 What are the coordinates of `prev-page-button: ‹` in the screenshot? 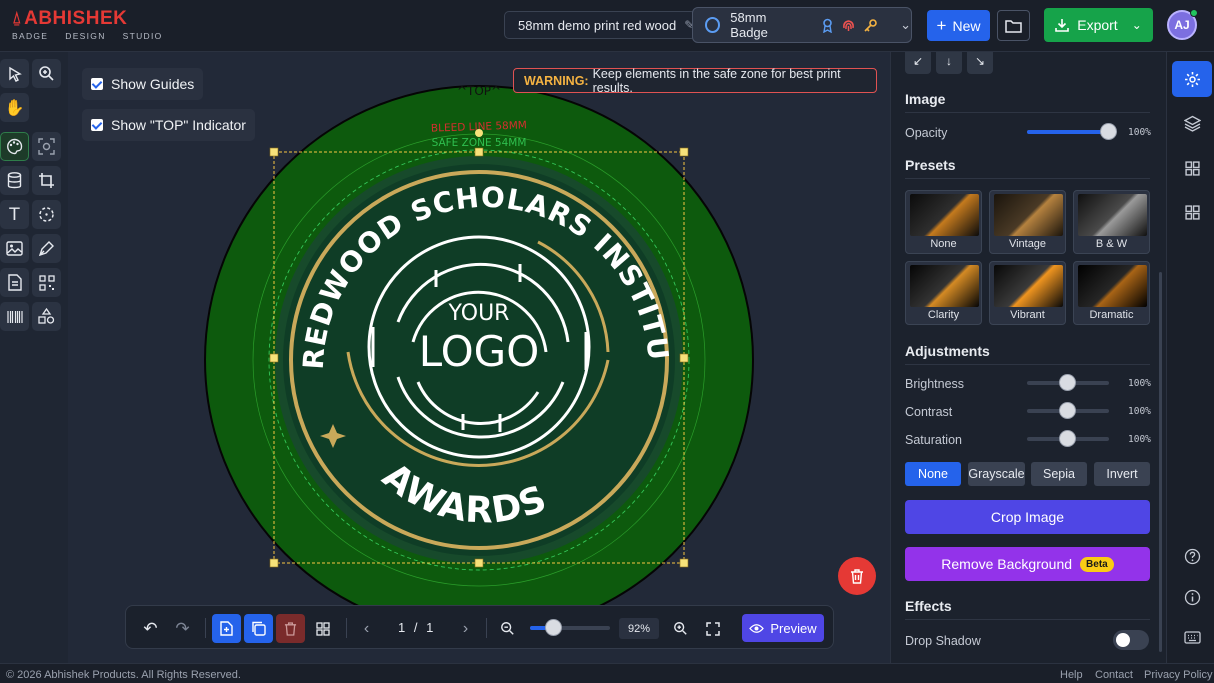 It's located at (366, 628).